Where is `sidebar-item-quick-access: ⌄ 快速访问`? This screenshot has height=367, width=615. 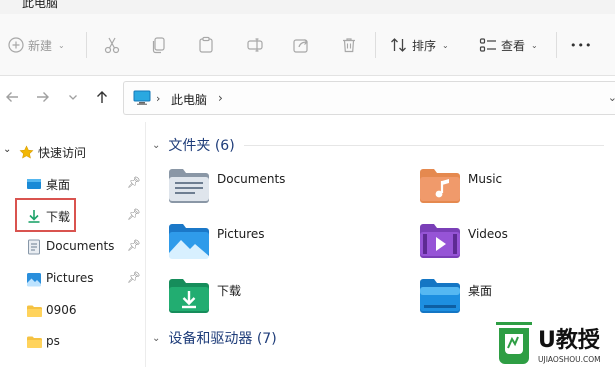 sidebar-item-quick-access: ⌄ 快速访问 is located at coordinates (73, 152).